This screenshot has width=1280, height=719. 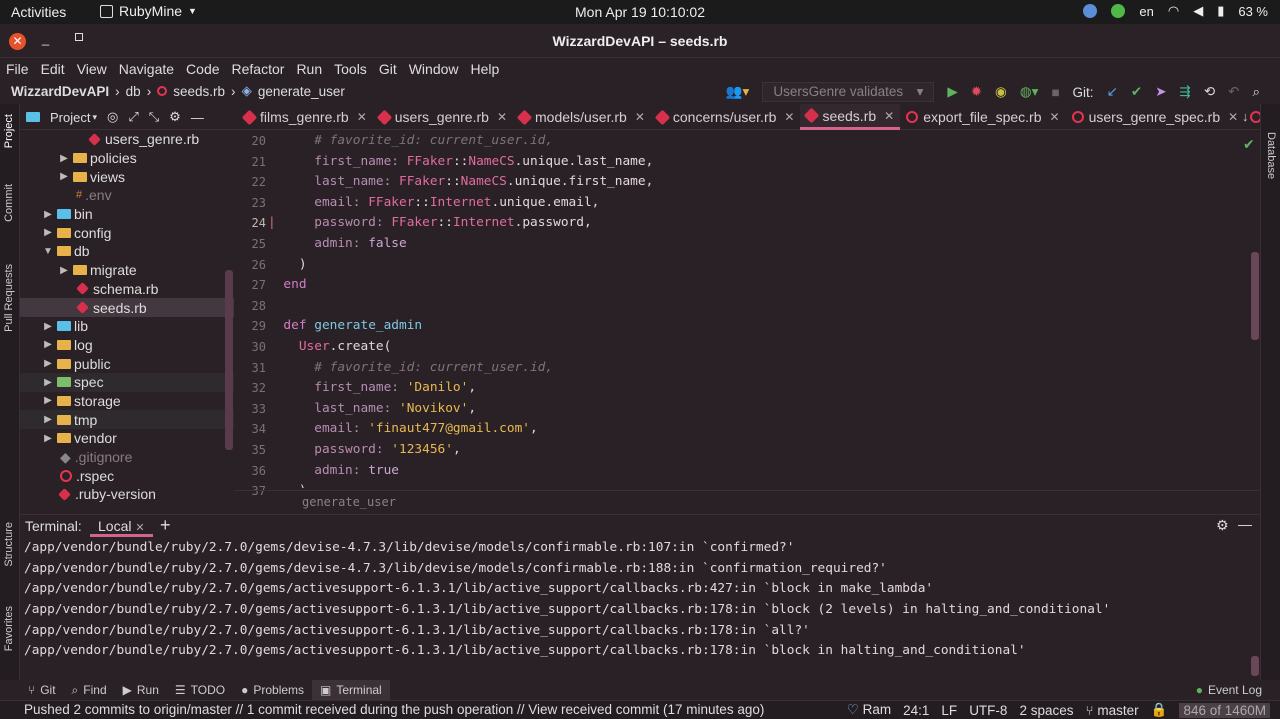 I want to click on tree-item-selected: seeds.rb, so click(x=127, y=307).